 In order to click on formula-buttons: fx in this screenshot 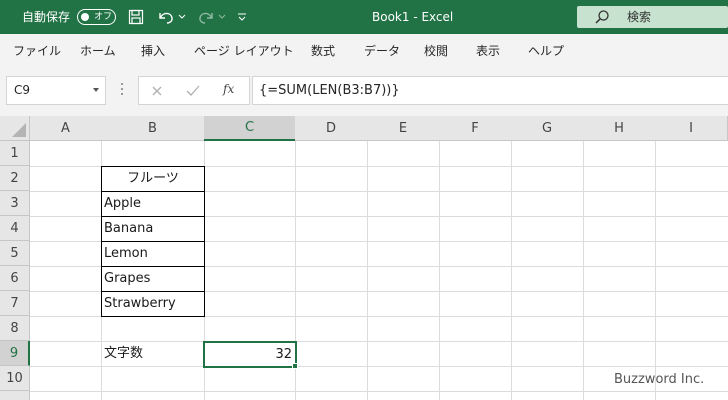, I will do `click(194, 90)`.